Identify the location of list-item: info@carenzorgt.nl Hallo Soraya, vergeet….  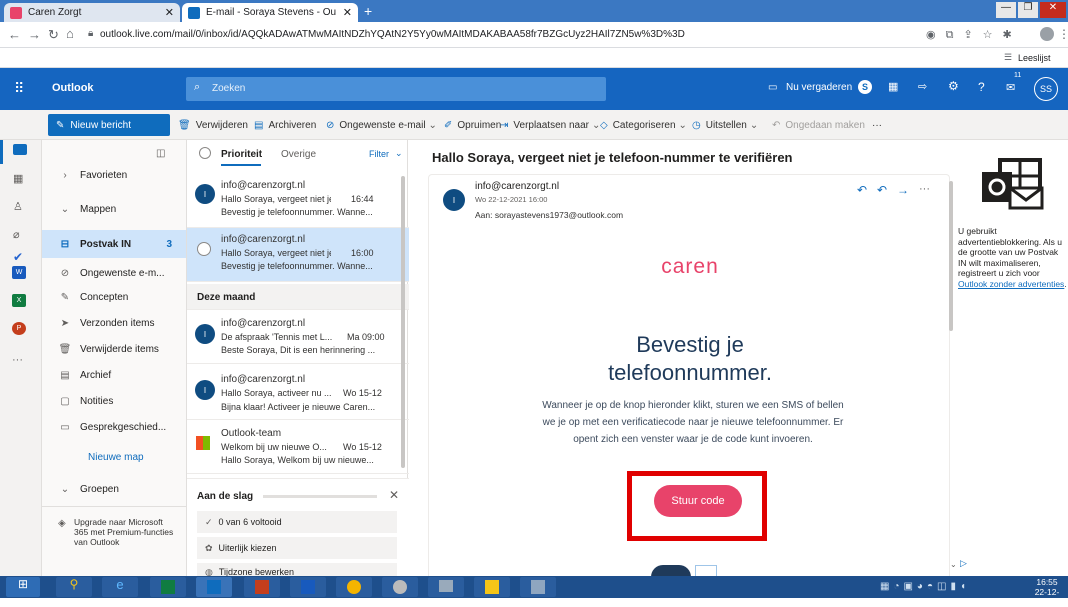
(298, 255).